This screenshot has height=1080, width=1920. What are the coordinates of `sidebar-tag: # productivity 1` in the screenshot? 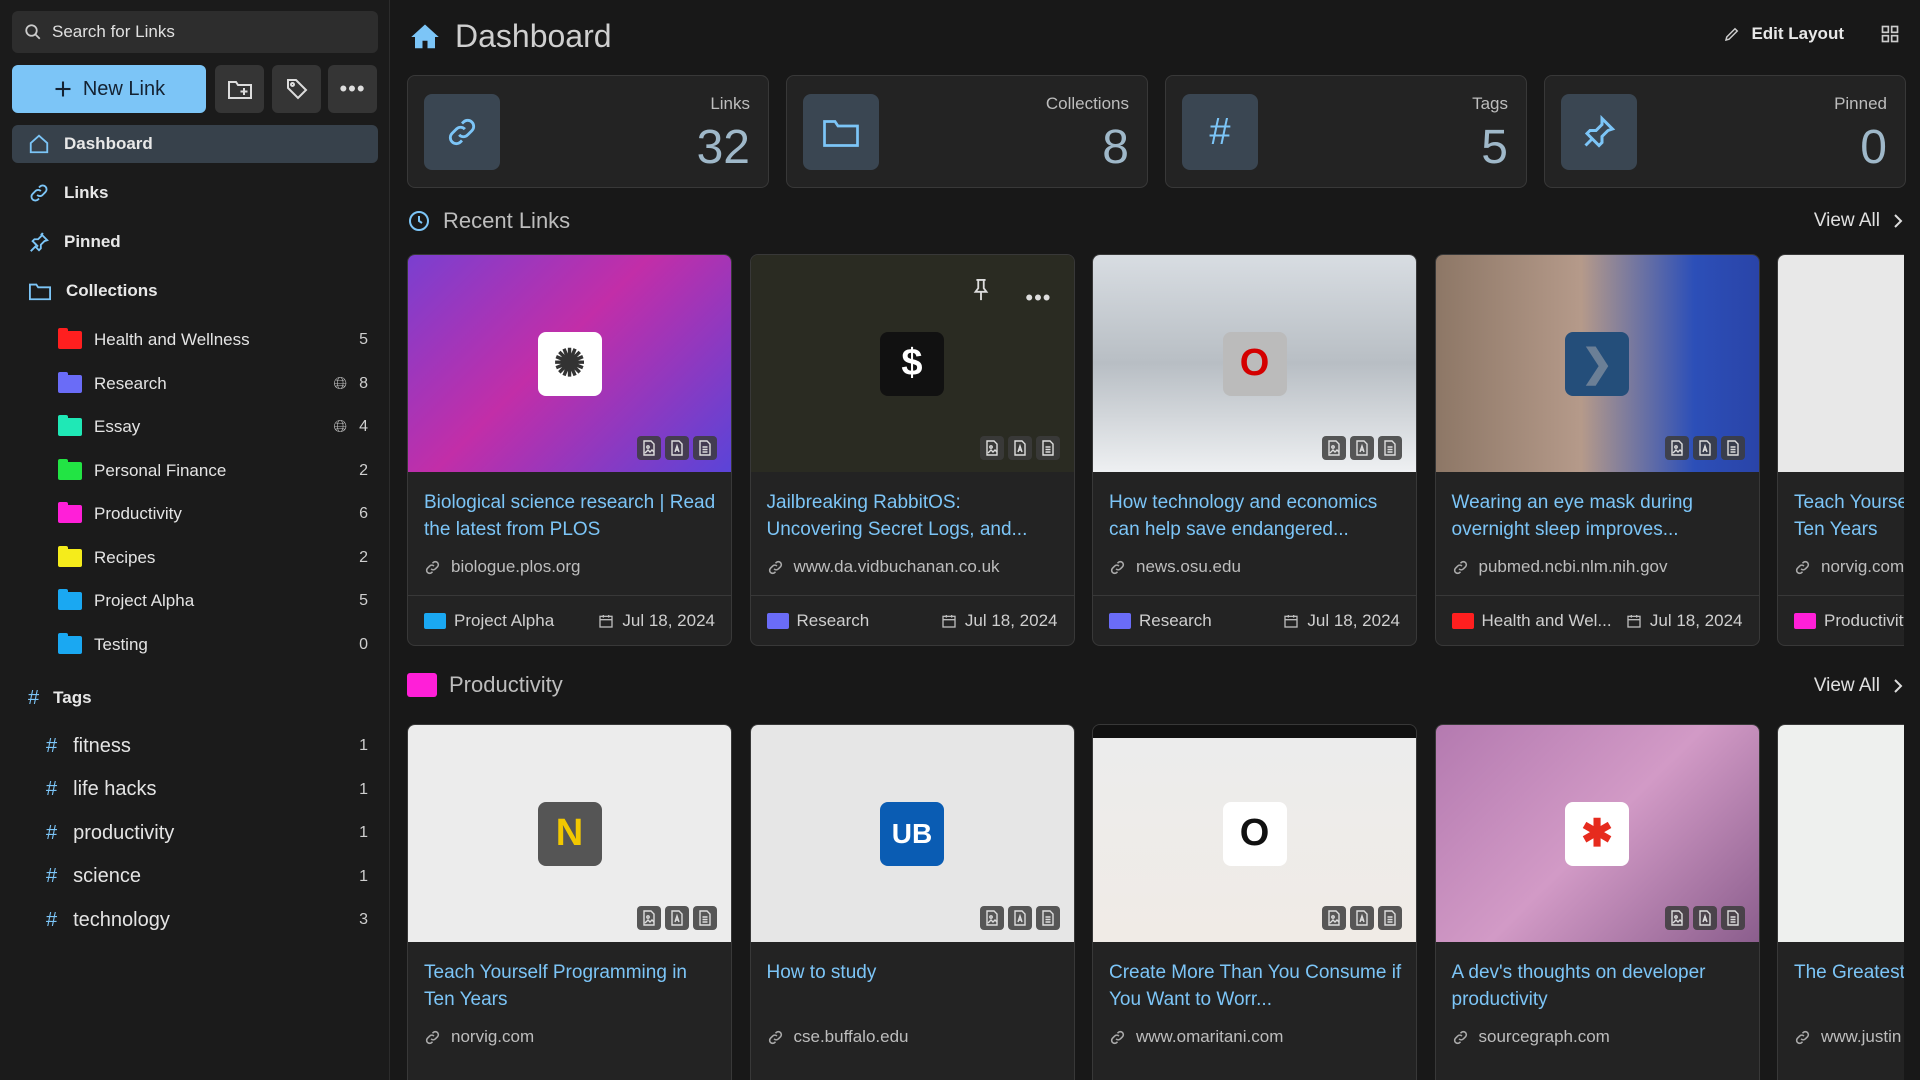 It's located at (207, 833).